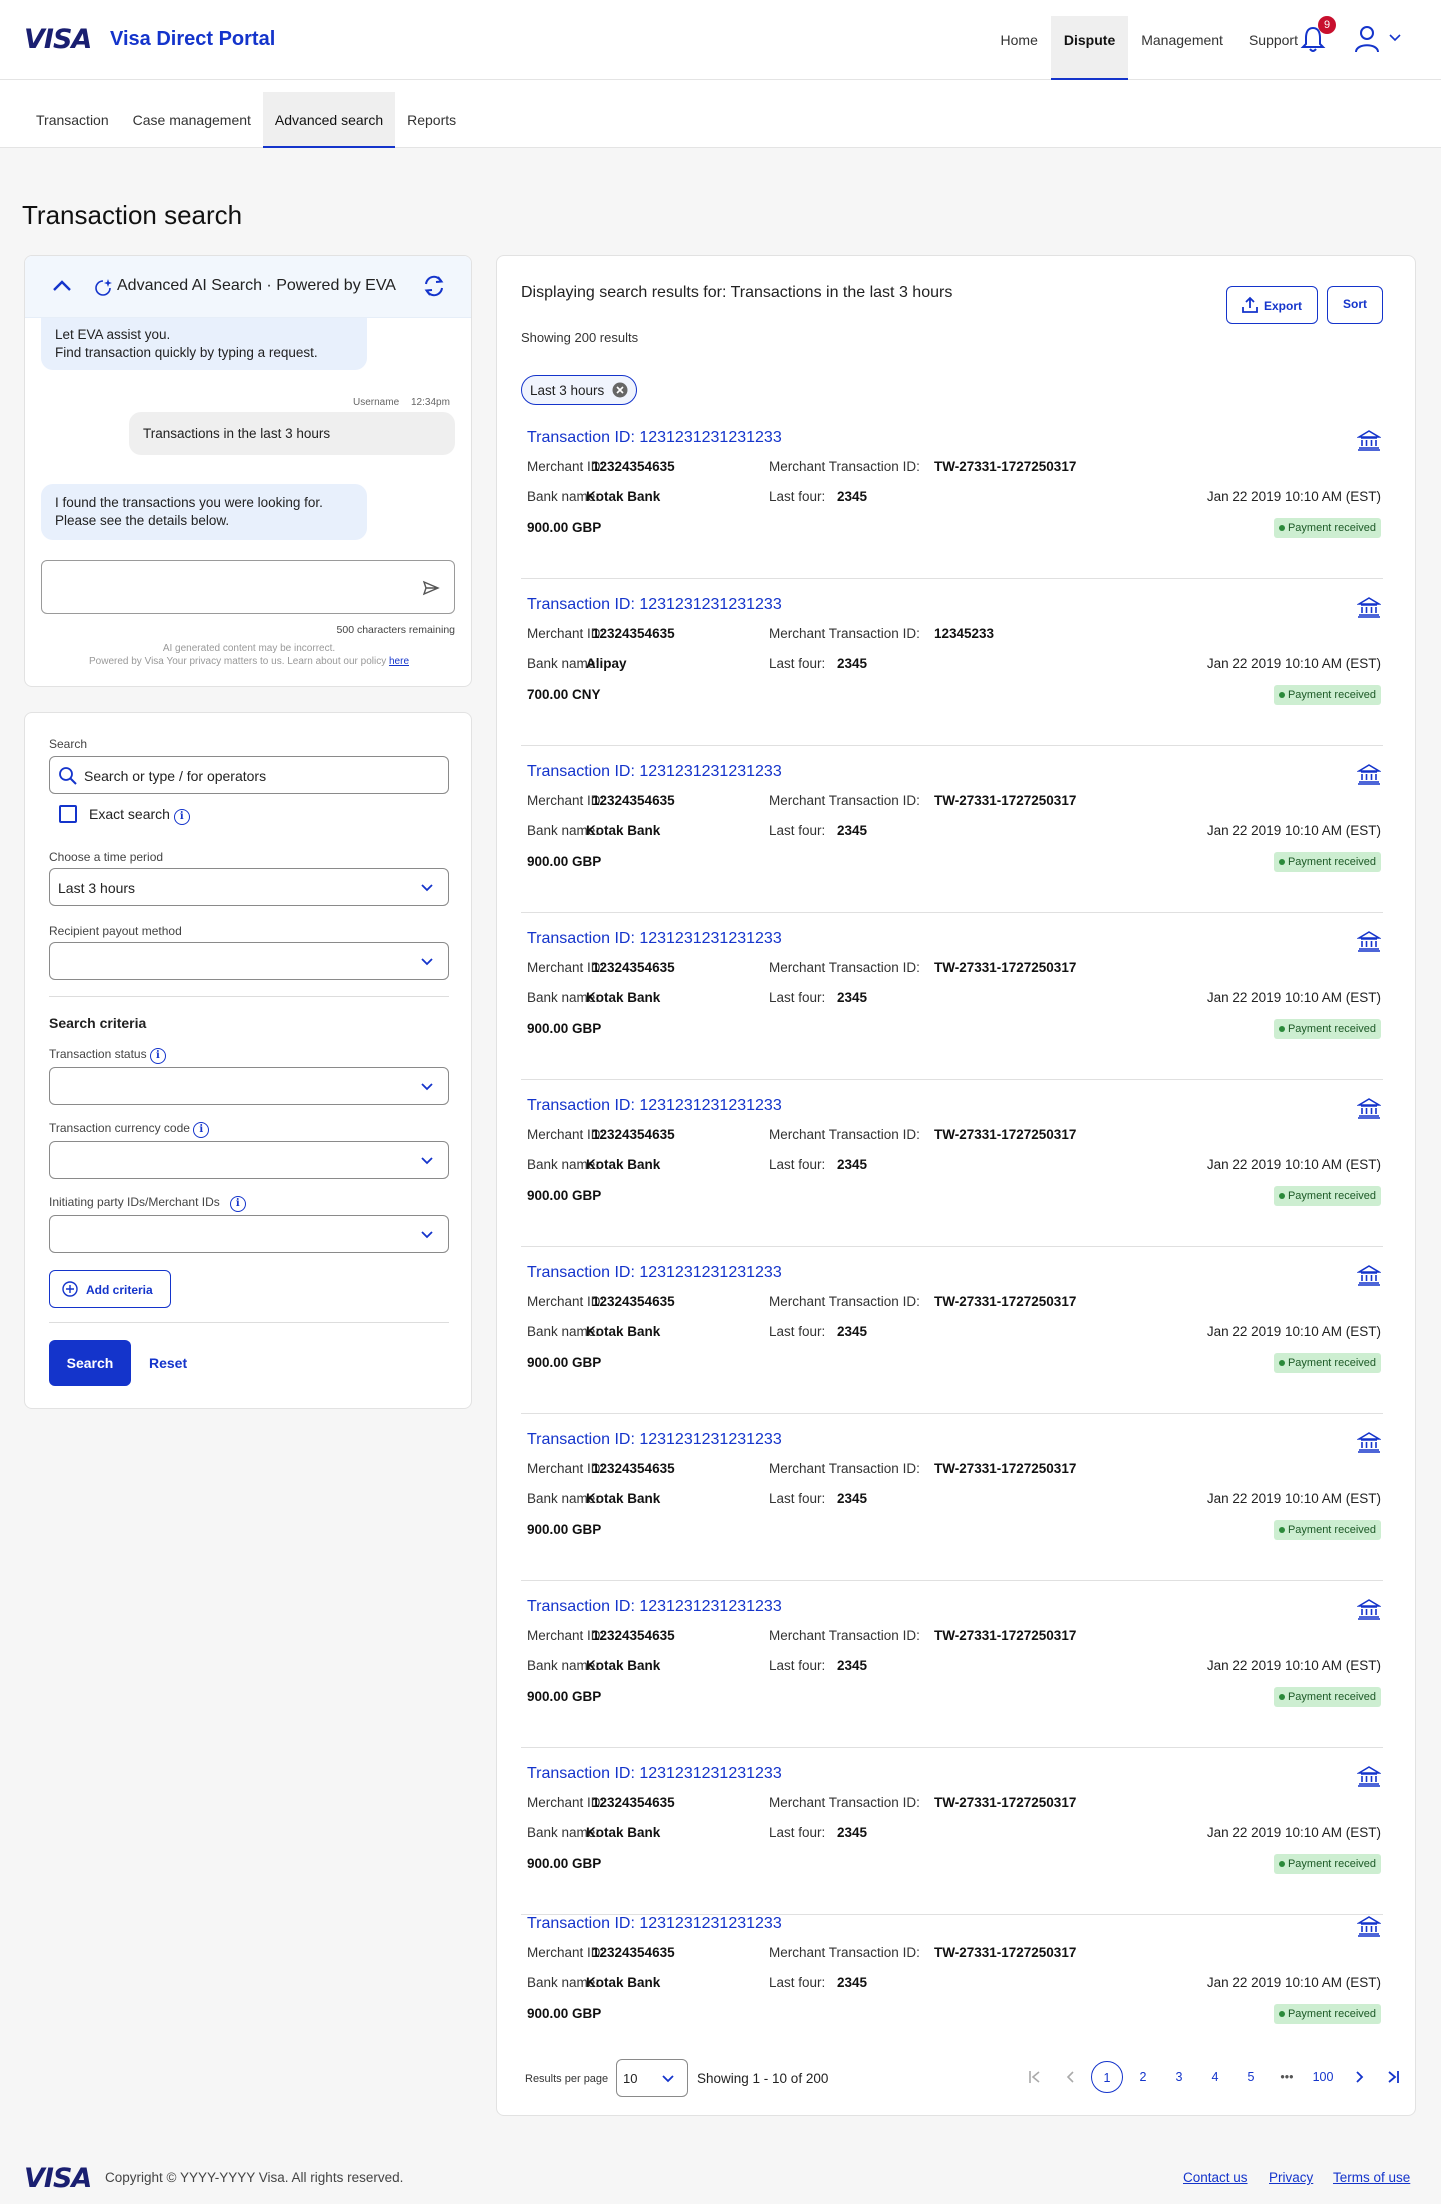  Describe the element at coordinates (1179, 2077) in the screenshot. I see `page-3: 3` at that location.